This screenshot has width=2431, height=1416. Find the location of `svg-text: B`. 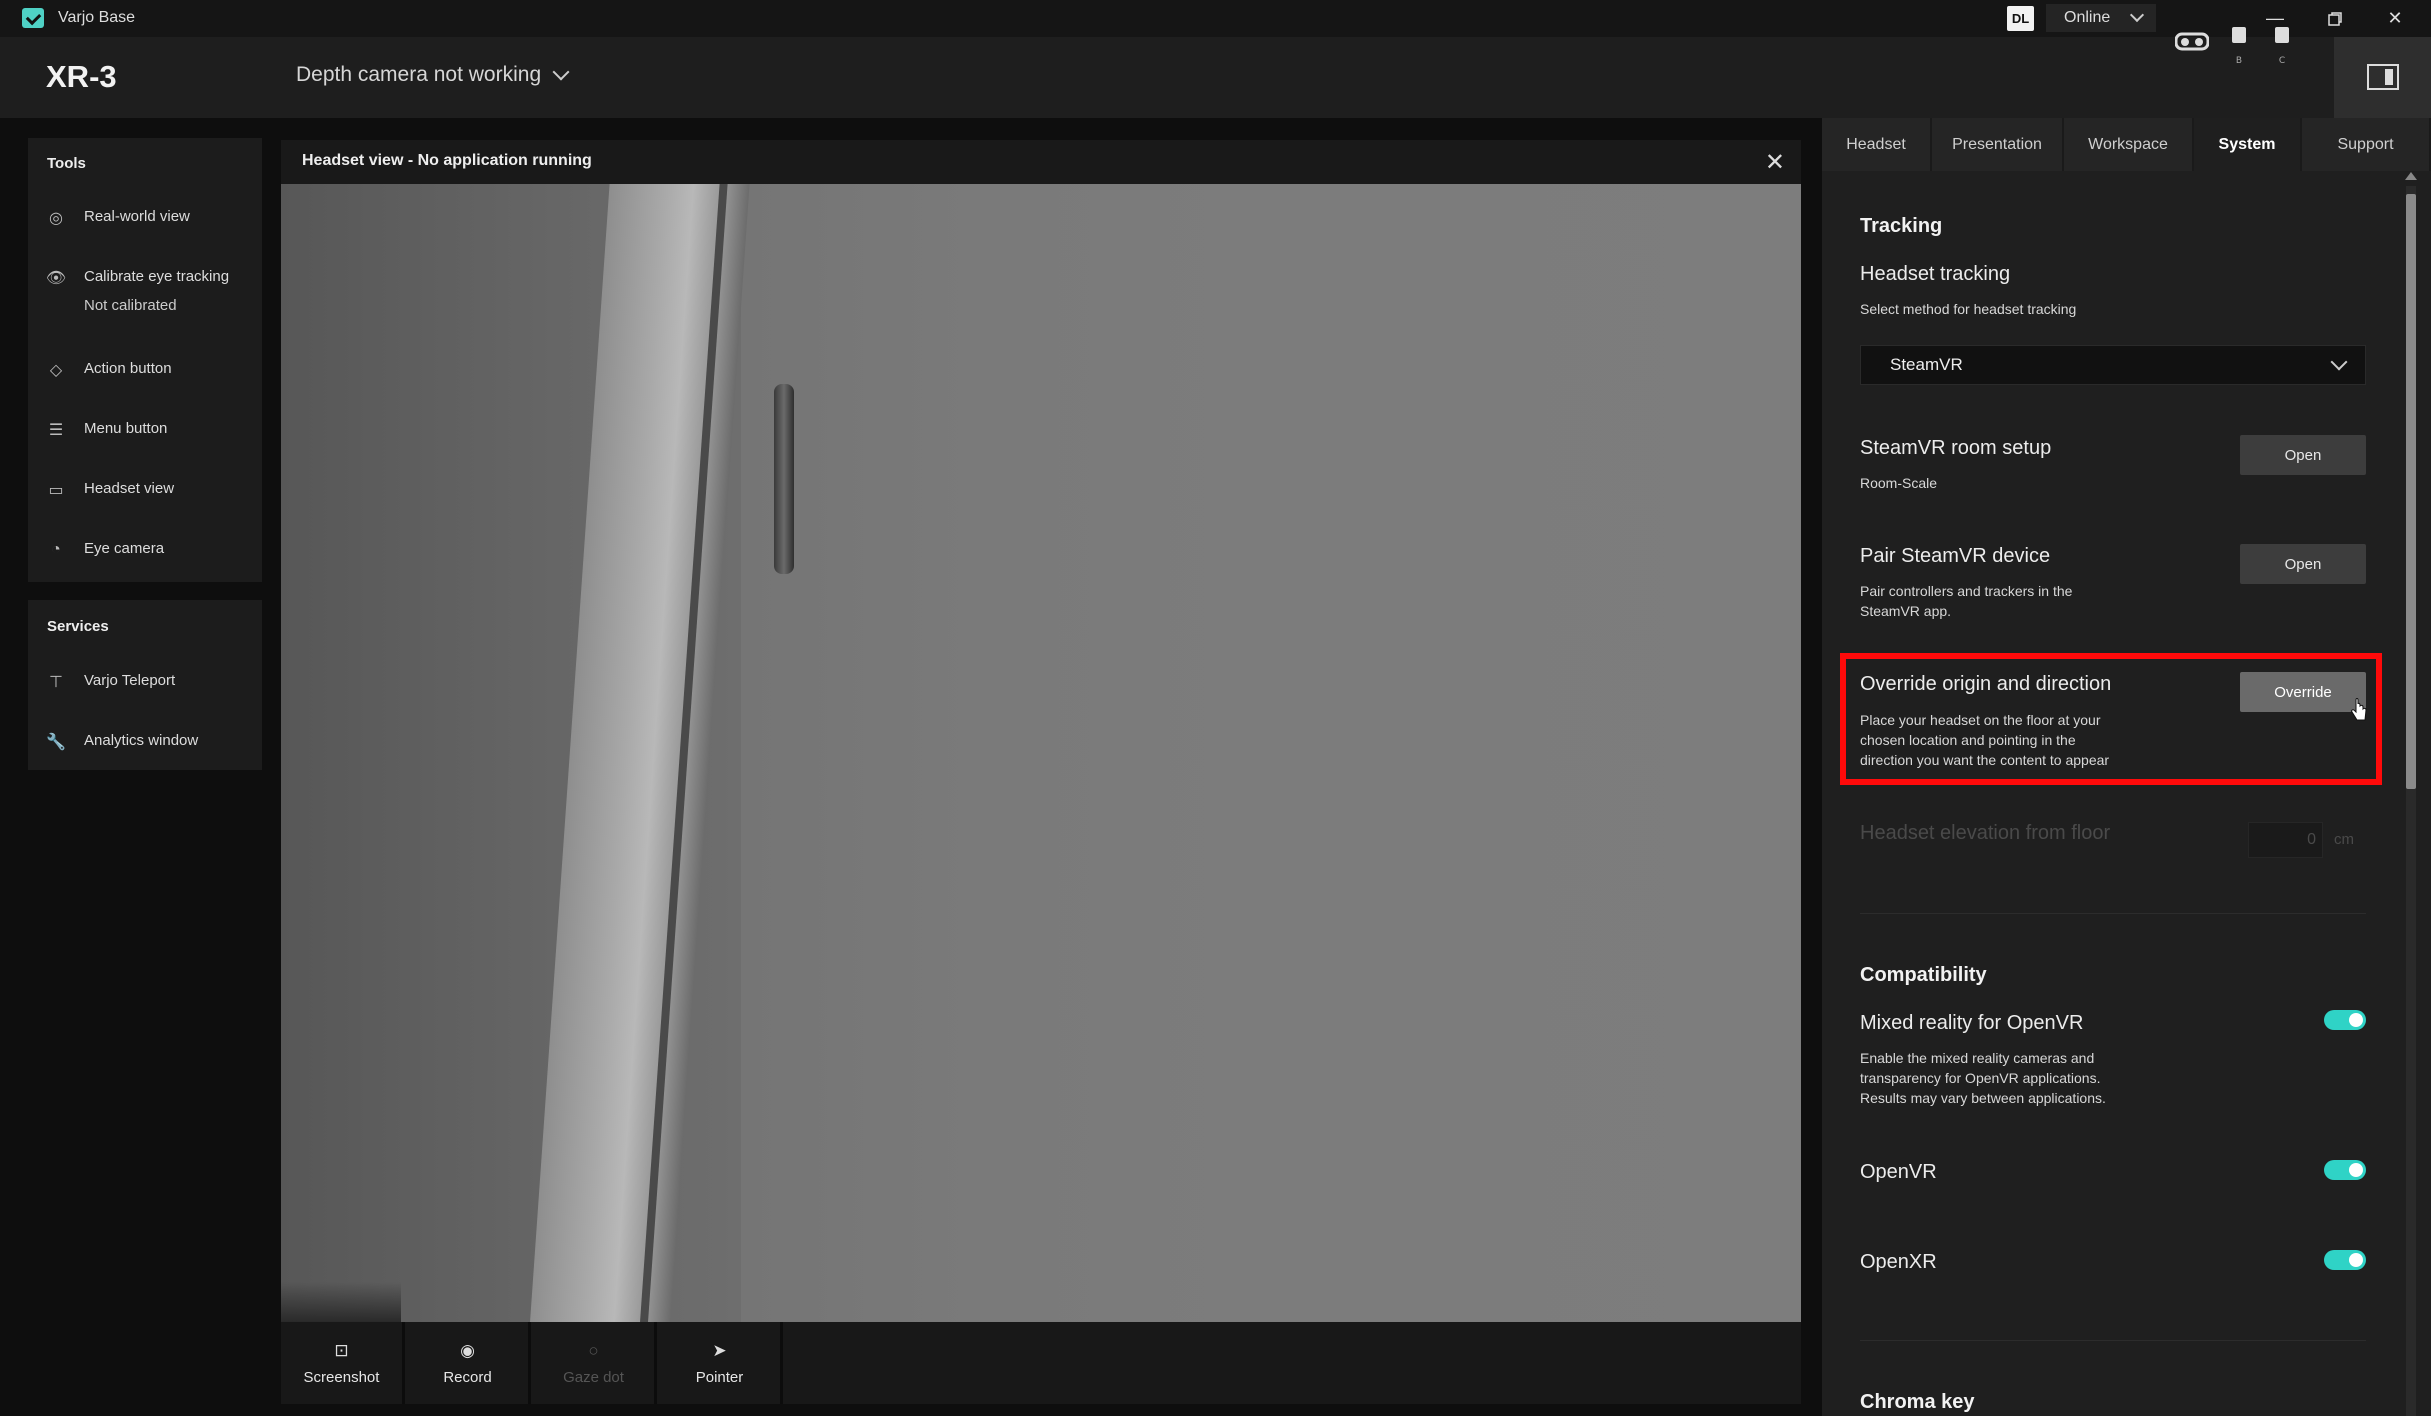

svg-text: B is located at coordinates (2239, 61).